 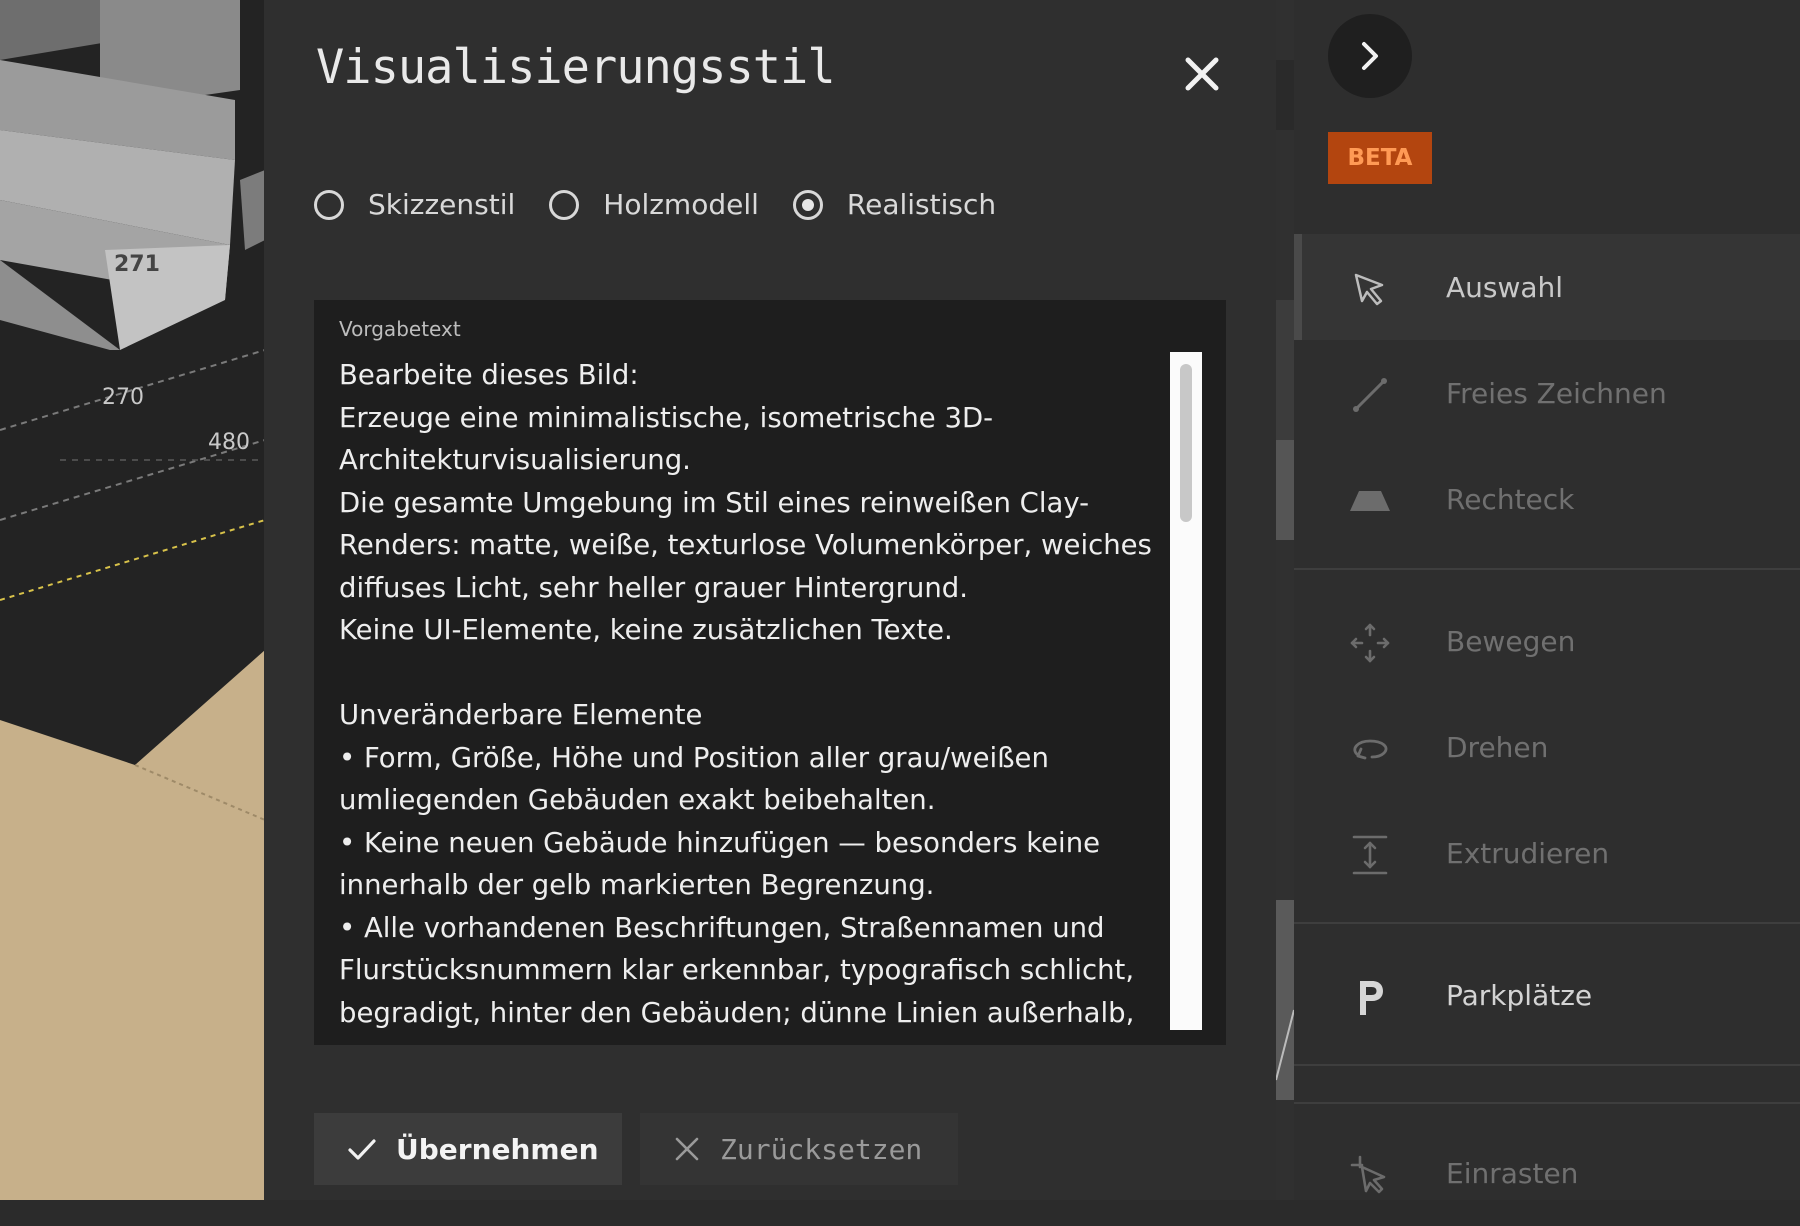 I want to click on scroll-thumb, so click(x=1186, y=443).